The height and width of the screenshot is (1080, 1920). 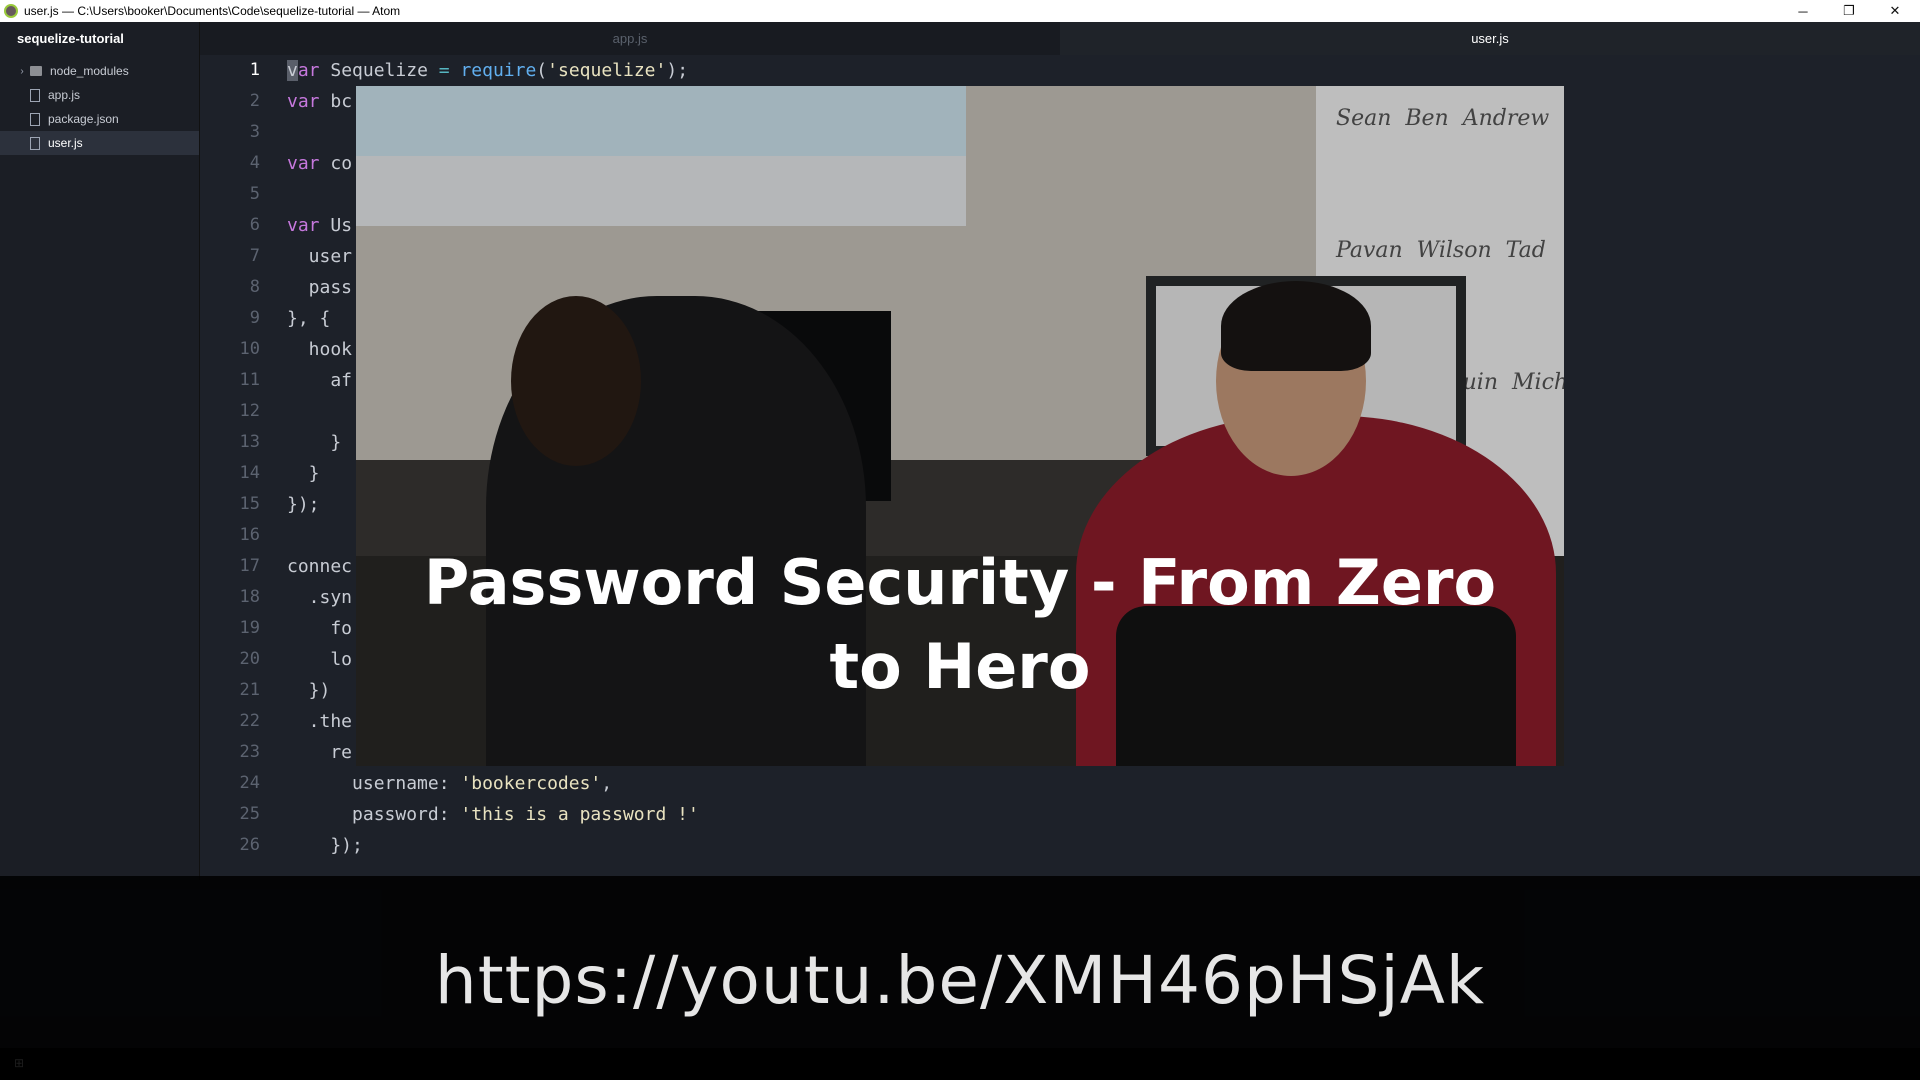 What do you see at coordinates (83, 119) in the screenshot?
I see `tree-item-label: package.json` at bounding box center [83, 119].